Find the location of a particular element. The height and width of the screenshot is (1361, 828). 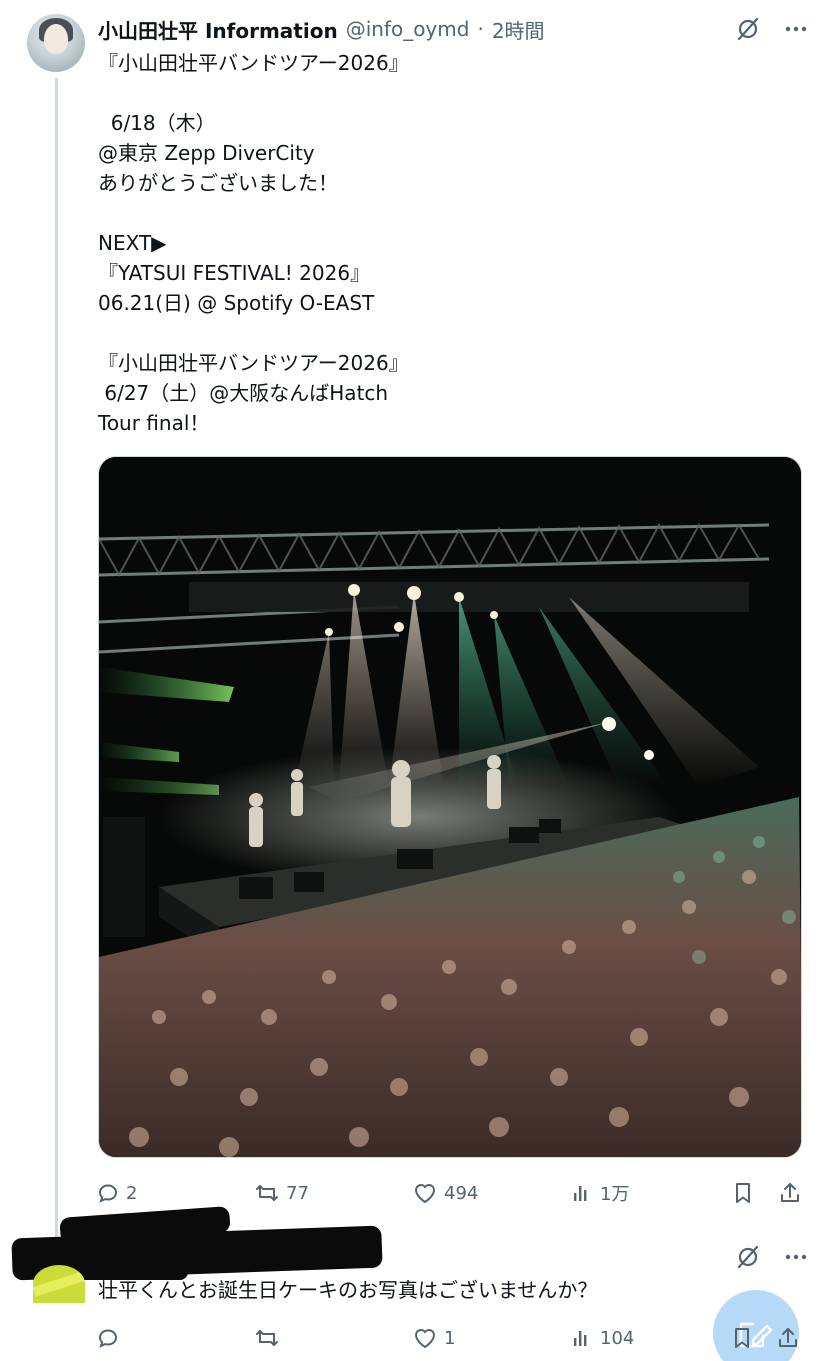

views-count: 1万 is located at coordinates (615, 1194).